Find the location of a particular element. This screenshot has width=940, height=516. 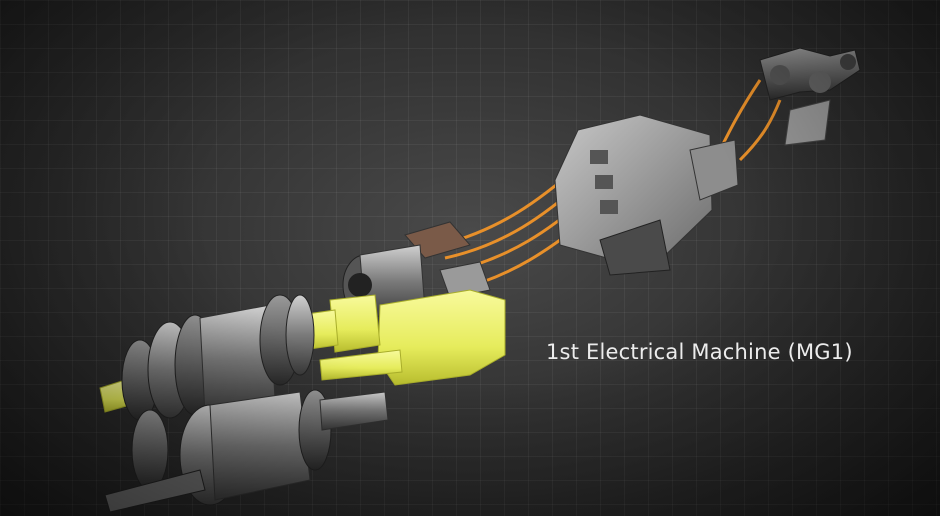

power-electronics-unit is located at coordinates (646, 195).